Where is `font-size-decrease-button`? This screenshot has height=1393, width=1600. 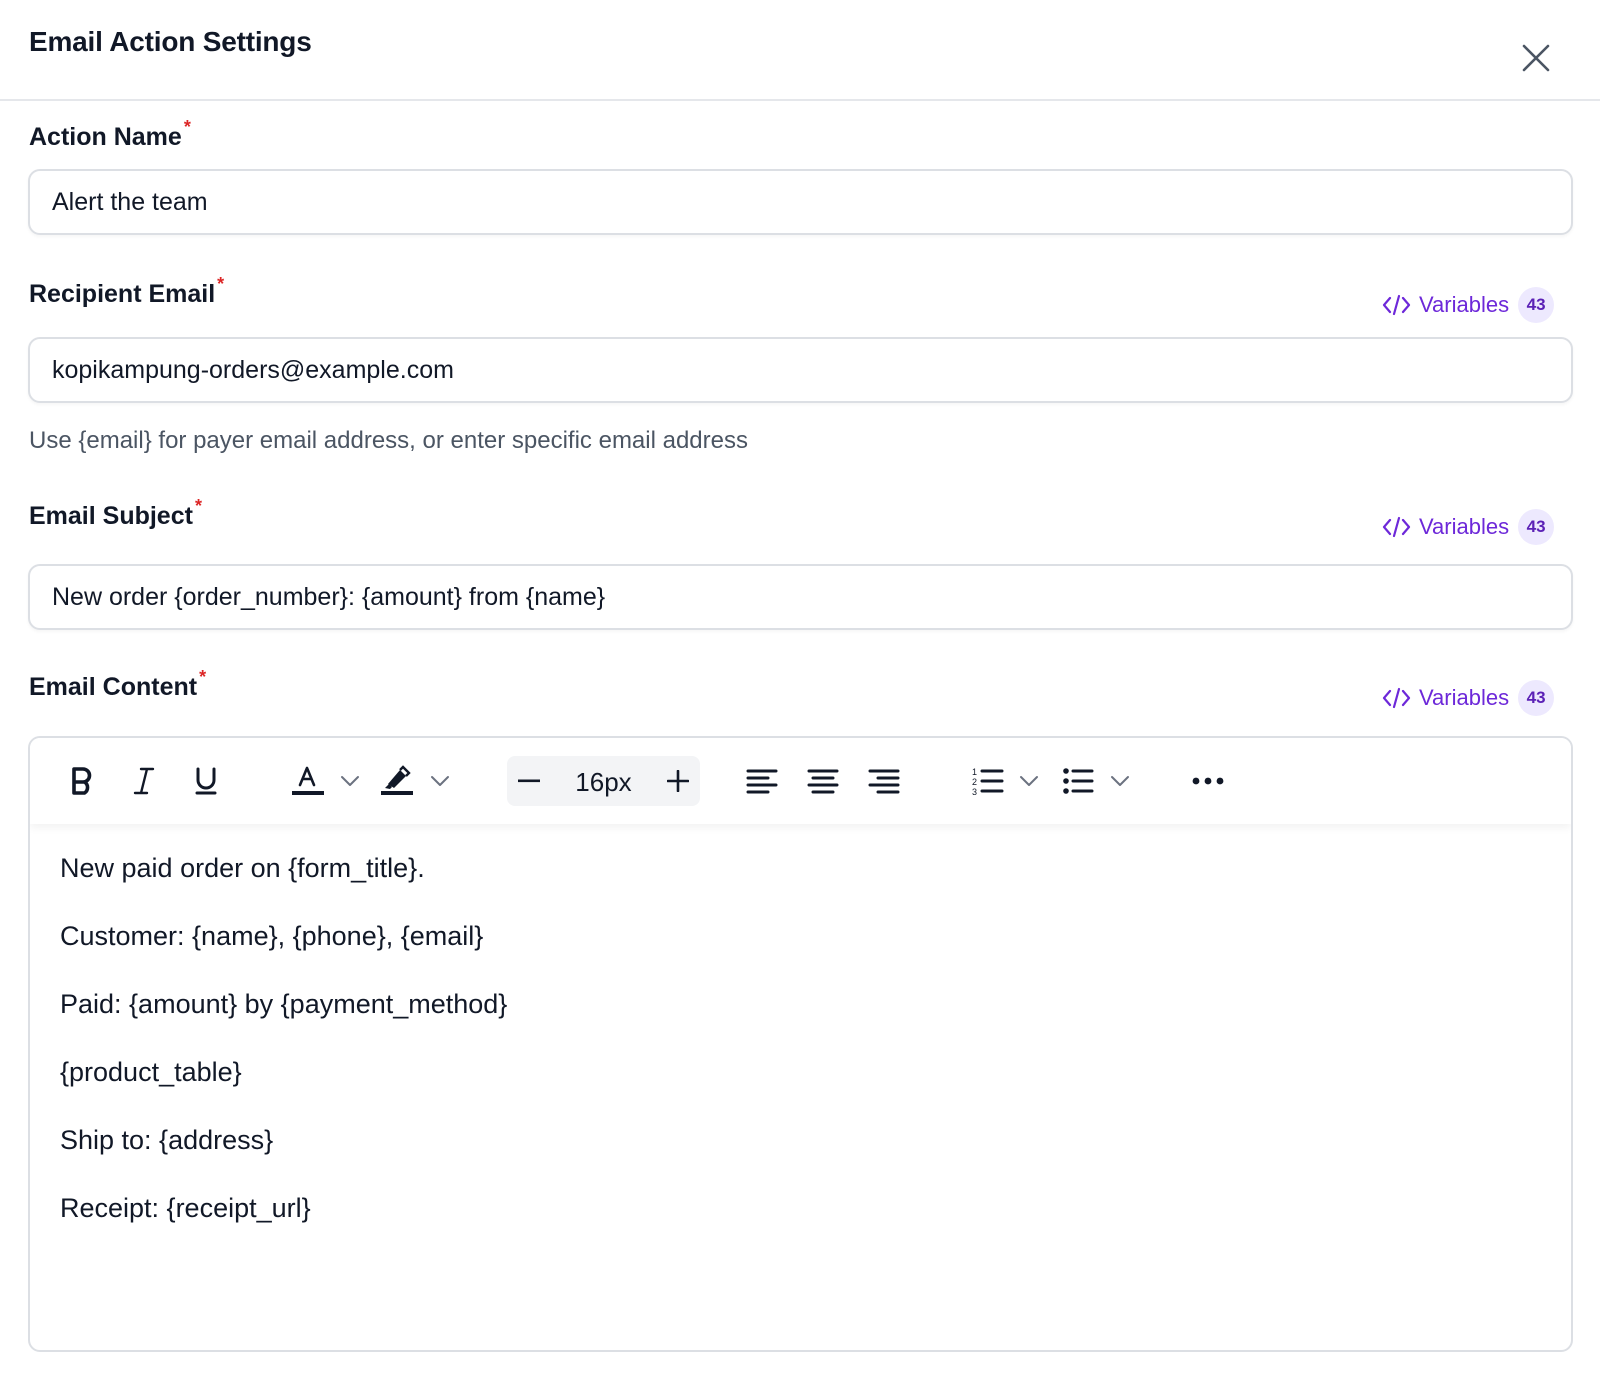 font-size-decrease-button is located at coordinates (529, 781).